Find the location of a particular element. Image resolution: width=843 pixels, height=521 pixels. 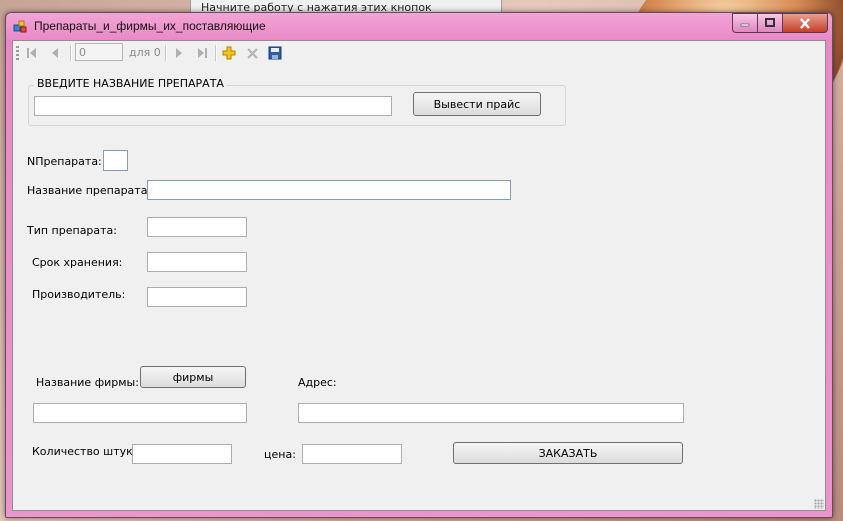

close-button is located at coordinates (805, 23).